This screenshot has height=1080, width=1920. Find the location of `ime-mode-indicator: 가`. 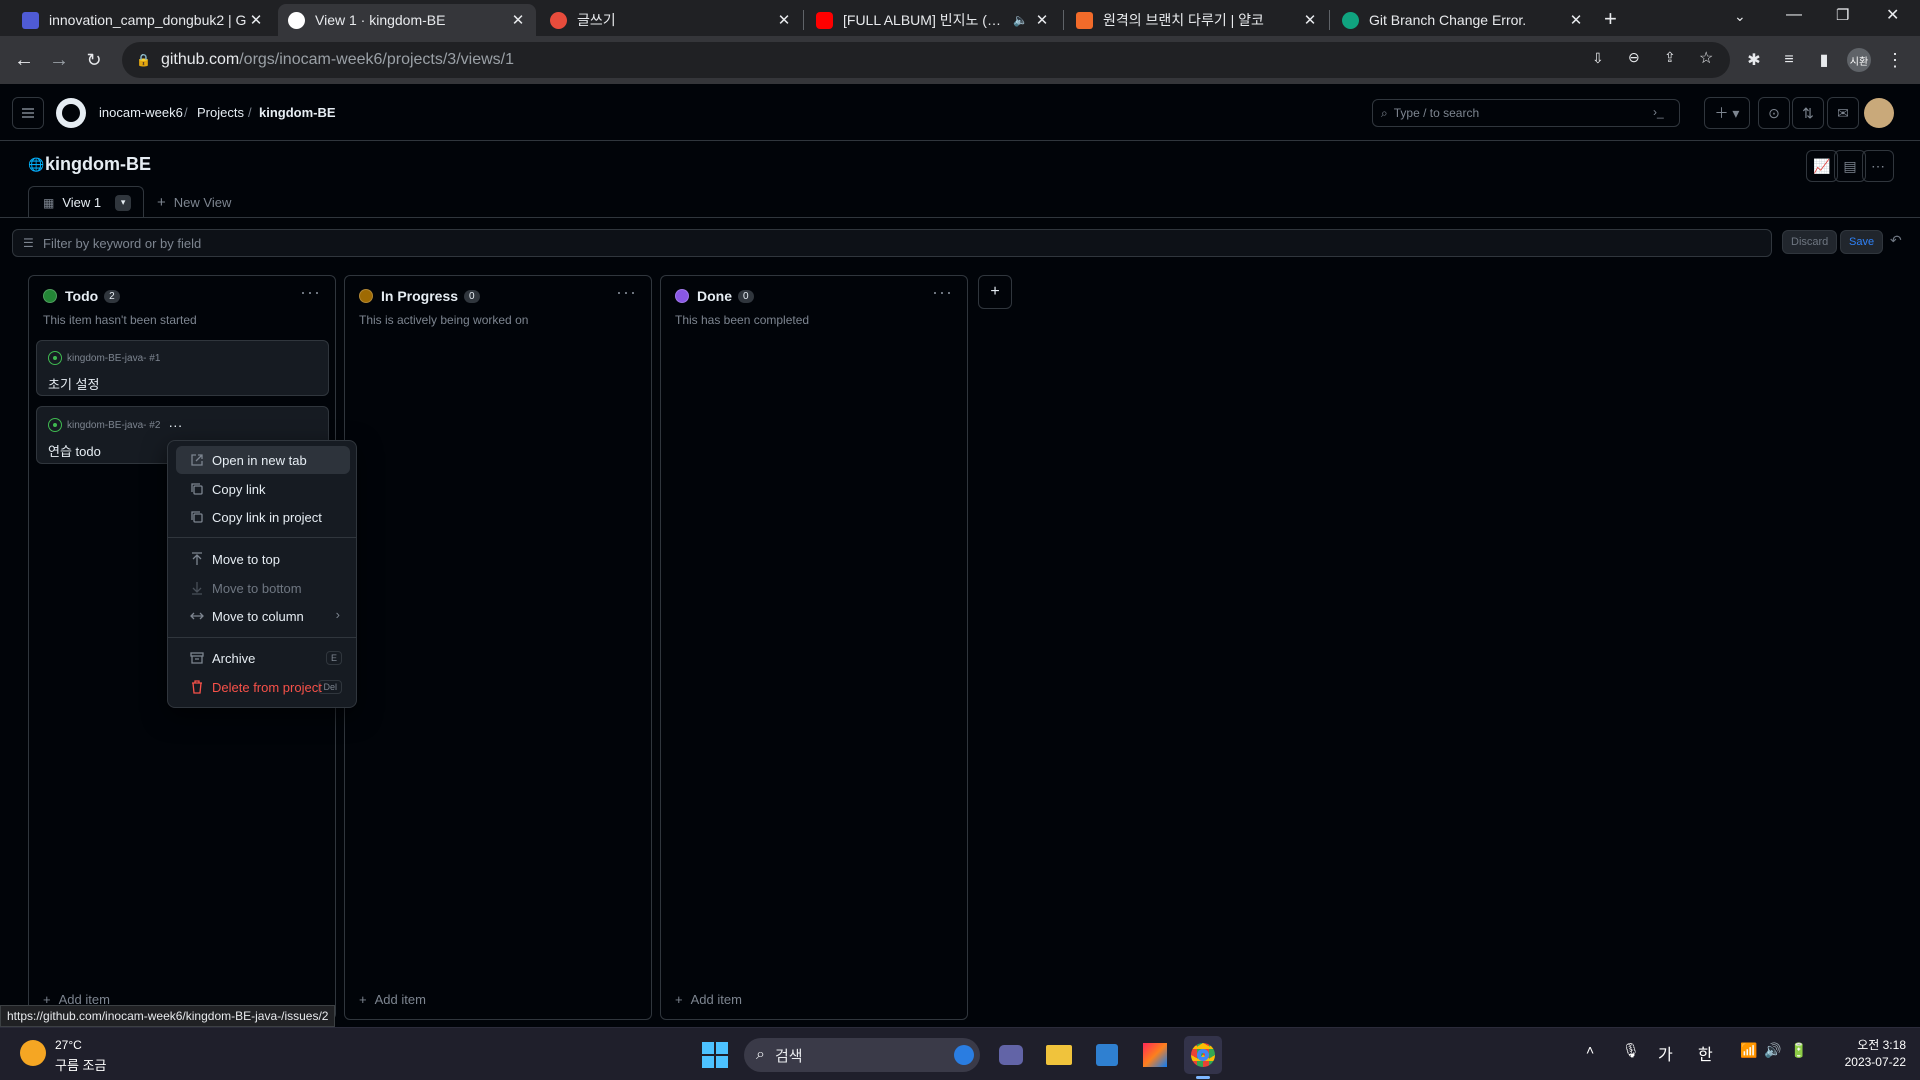

ime-mode-indicator: 가 is located at coordinates (1665, 1053).